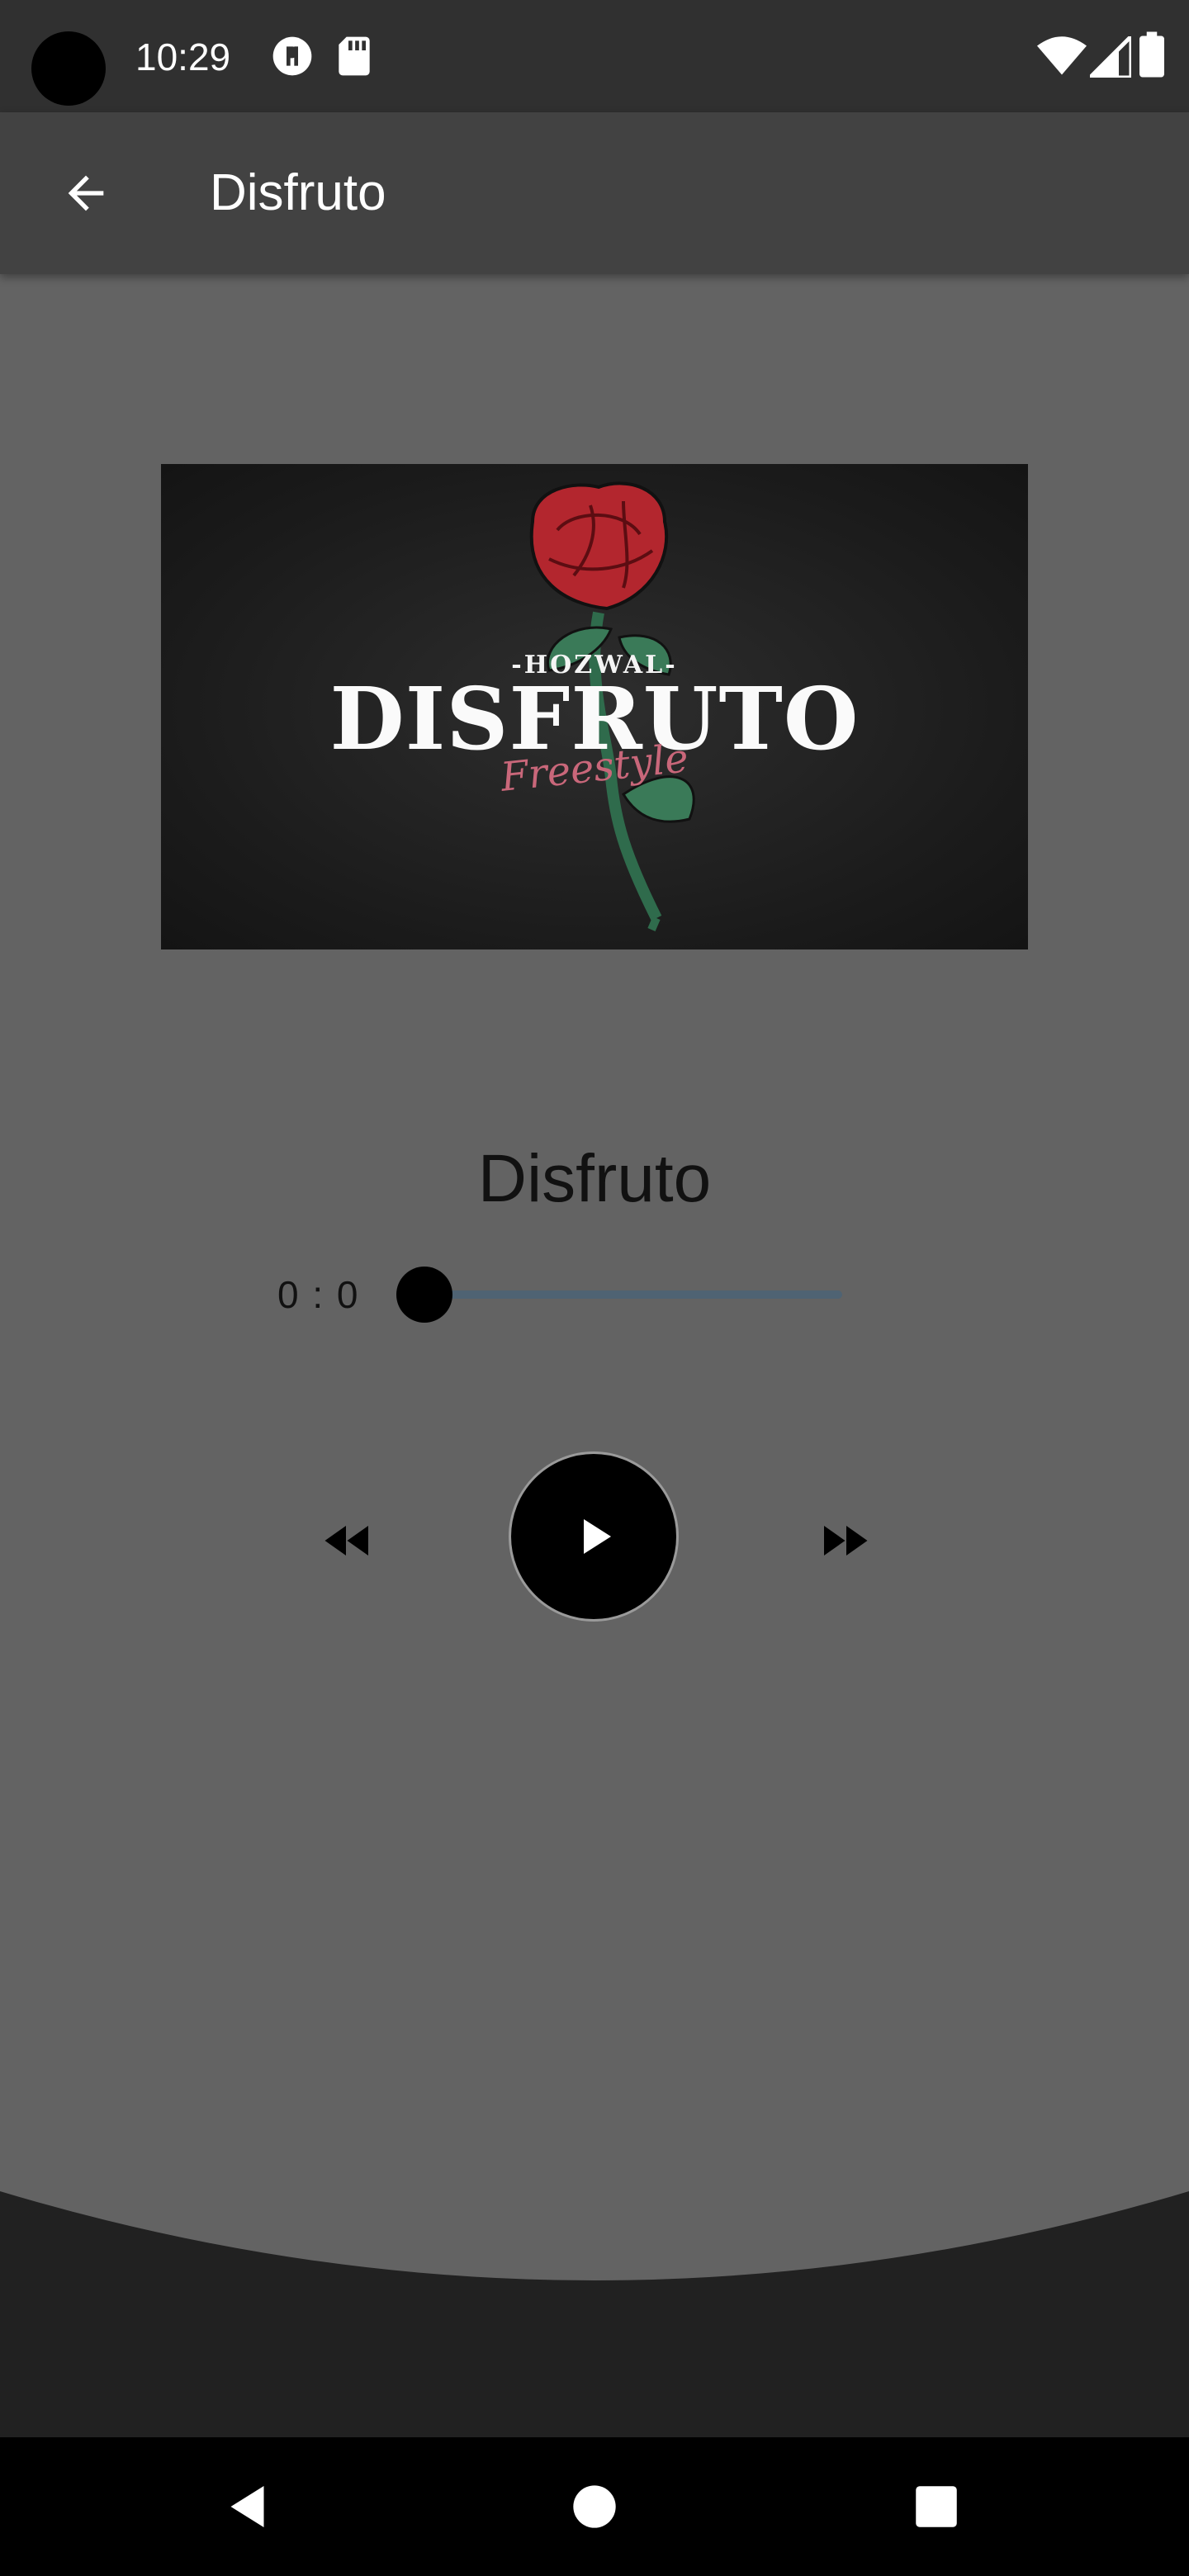 This screenshot has width=1189, height=2576. Describe the element at coordinates (1109, 56) in the screenshot. I see `signal-icon` at that location.